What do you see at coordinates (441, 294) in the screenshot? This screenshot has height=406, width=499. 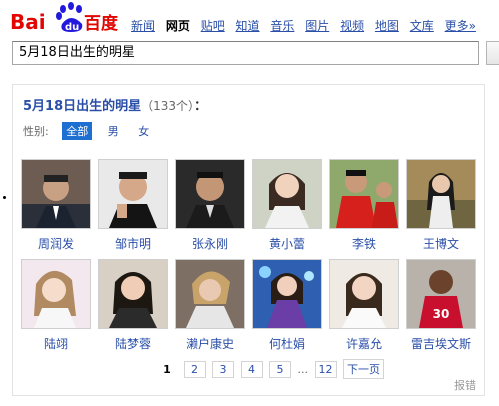 I see `celebrity-photo: 30` at bounding box center [441, 294].